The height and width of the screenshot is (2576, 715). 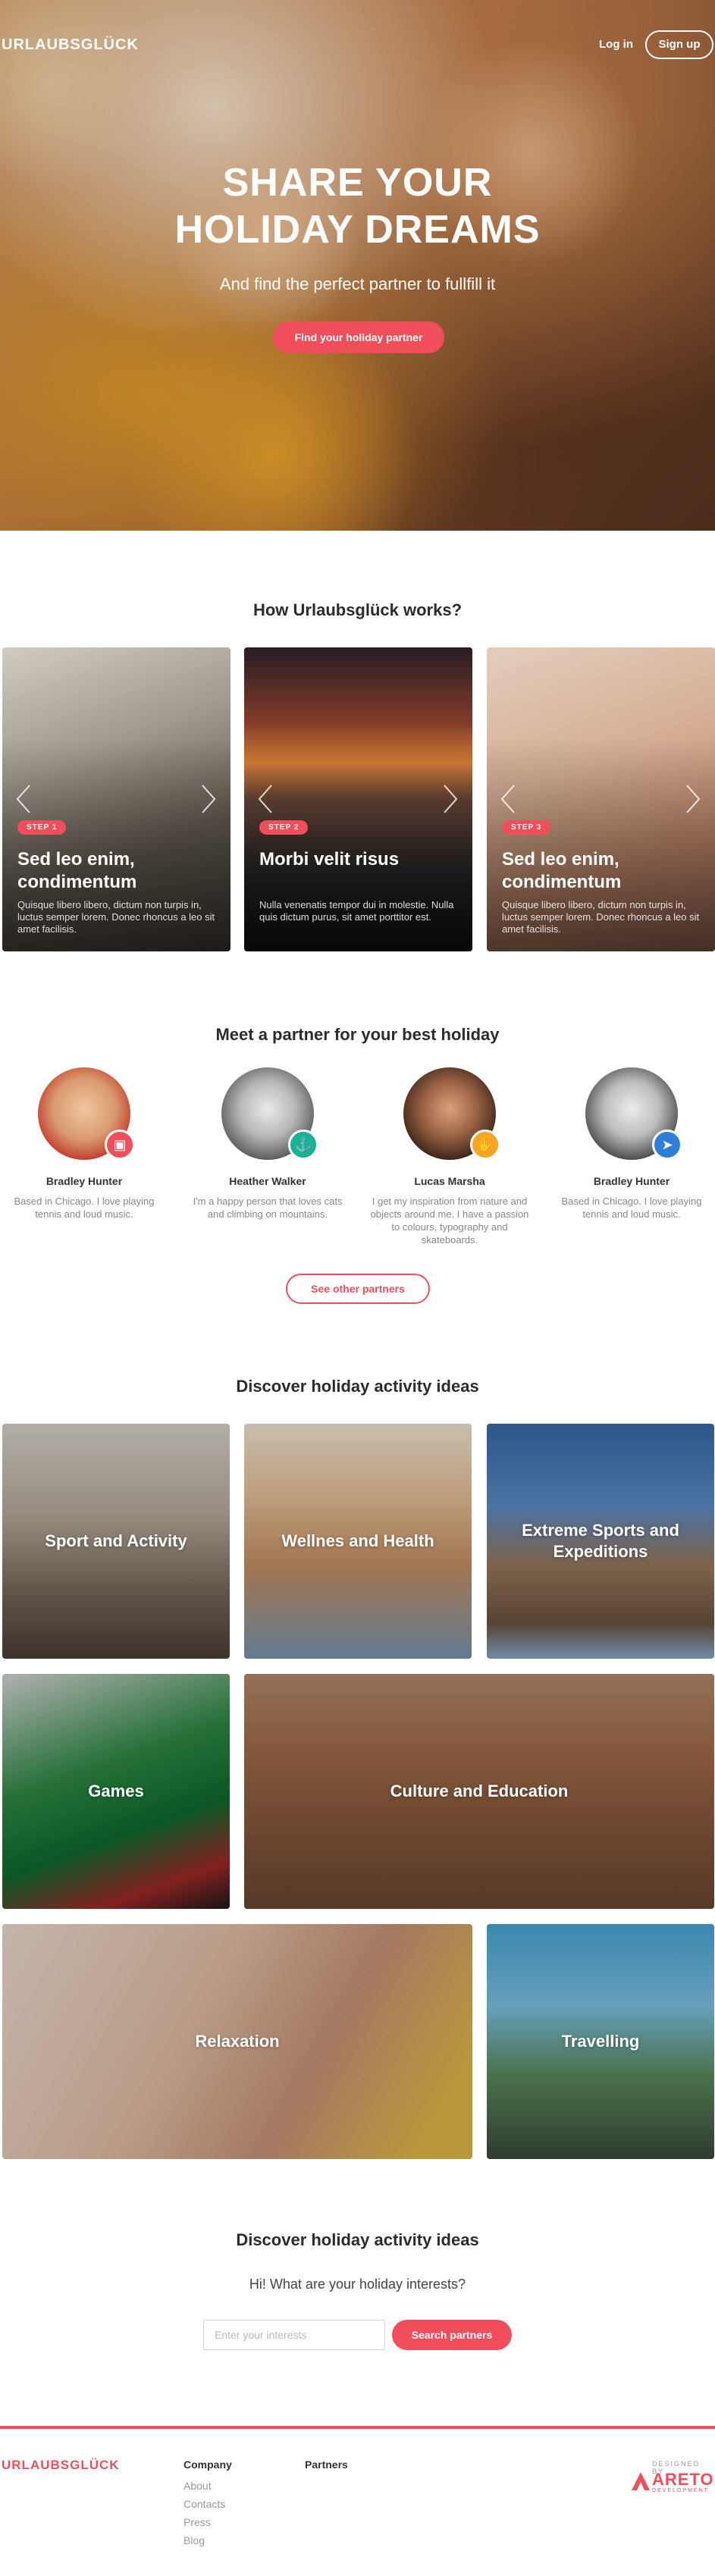 I want to click on footer-partners-title: Partners, so click(x=327, y=2464).